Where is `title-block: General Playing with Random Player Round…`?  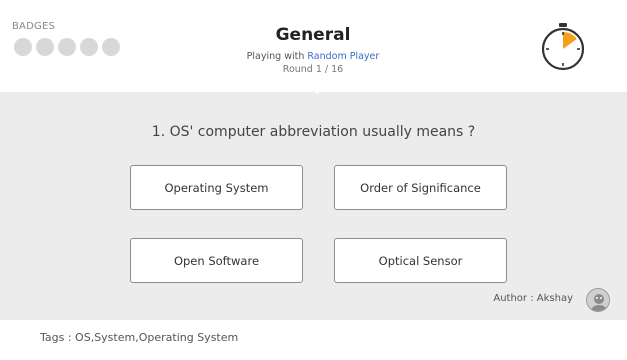 title-block: General Playing with Random Player Round… is located at coordinates (313, 50).